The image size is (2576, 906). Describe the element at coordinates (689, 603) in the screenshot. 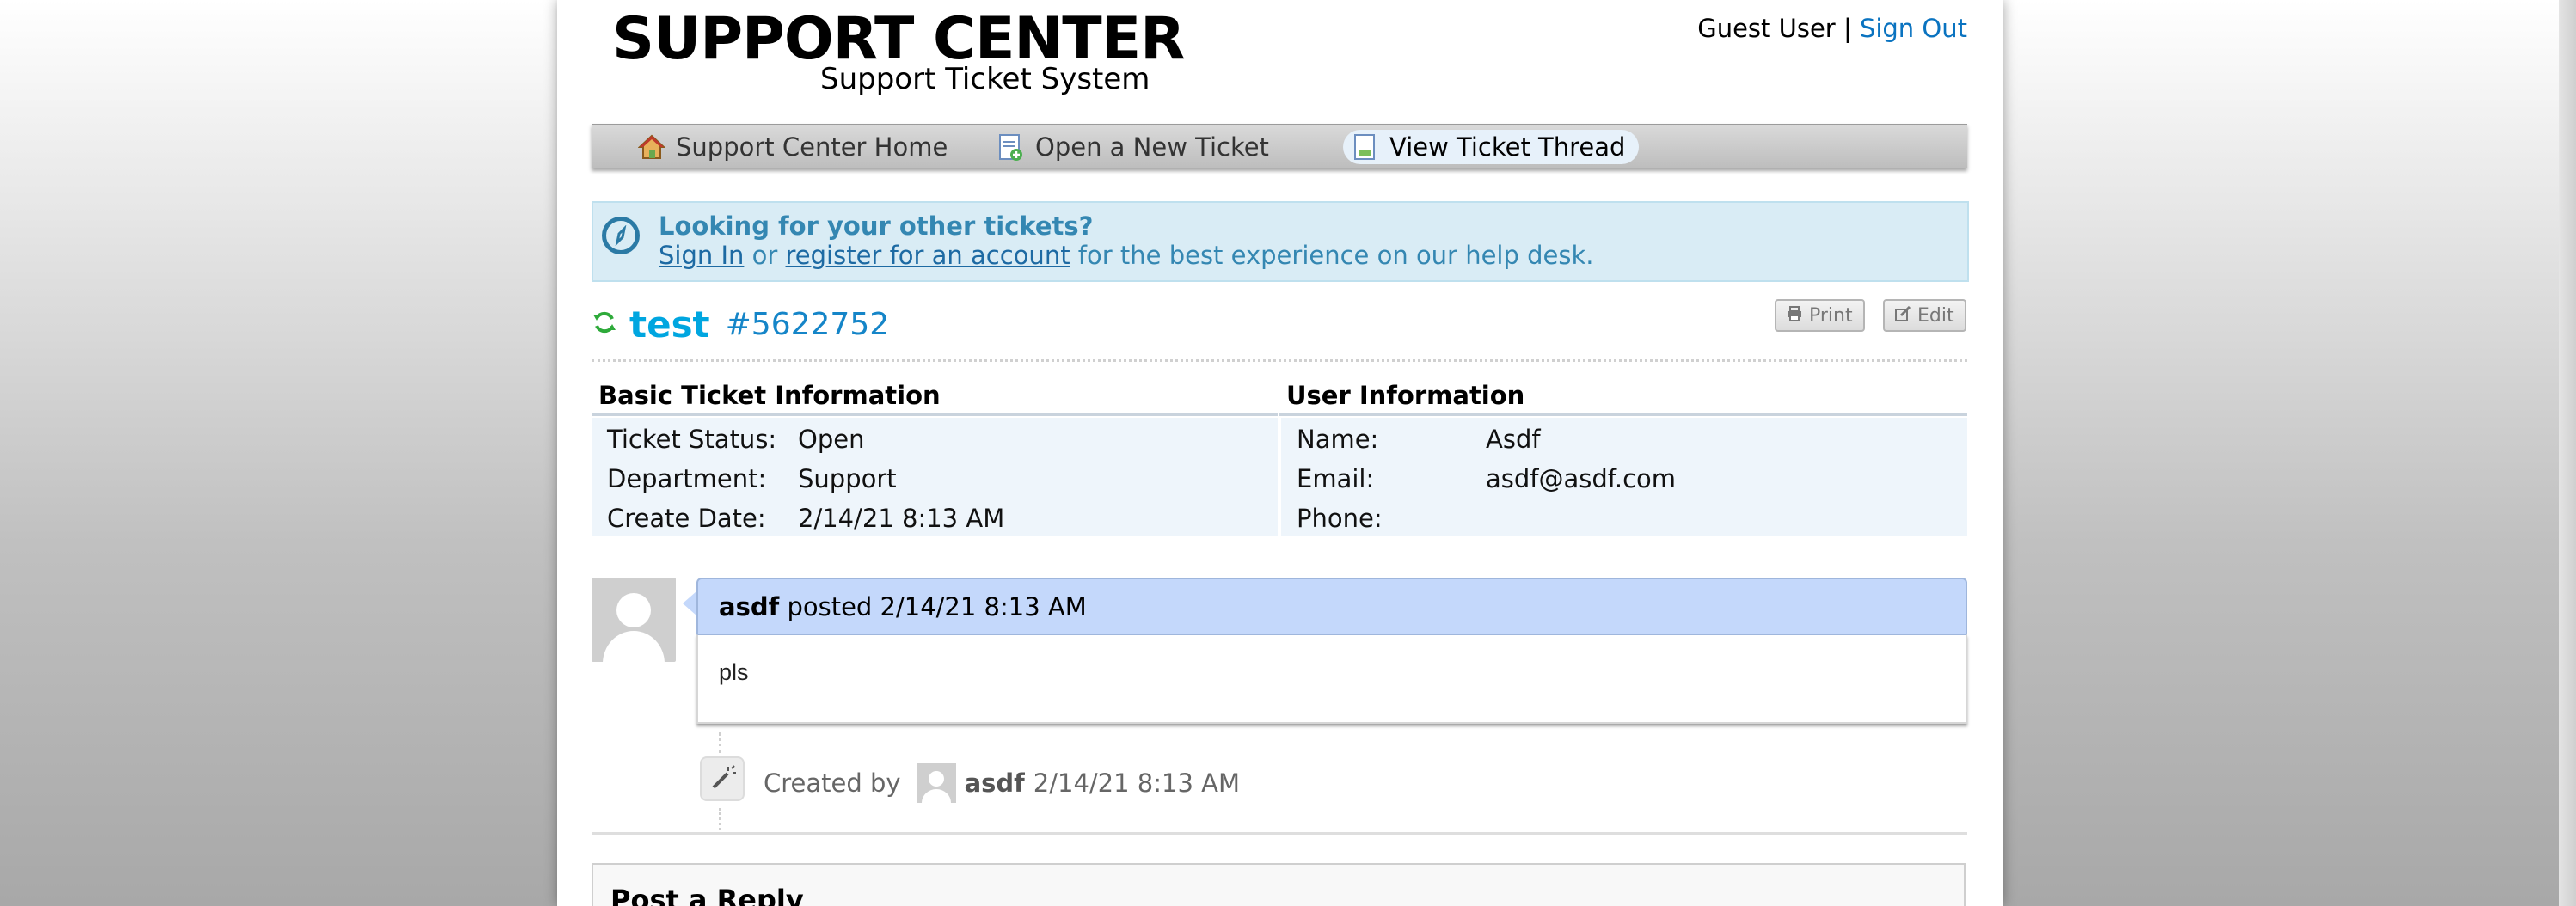

I see `message-pointer` at that location.